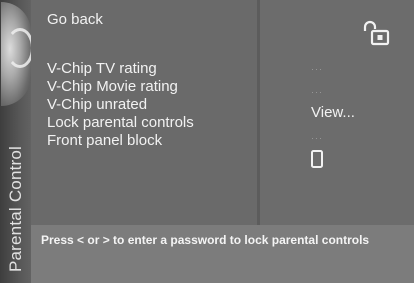 Image resolution: width=414 pixels, height=283 pixels. Describe the element at coordinates (317, 69) in the screenshot. I see `tv-rating-placeholder: ···` at that location.